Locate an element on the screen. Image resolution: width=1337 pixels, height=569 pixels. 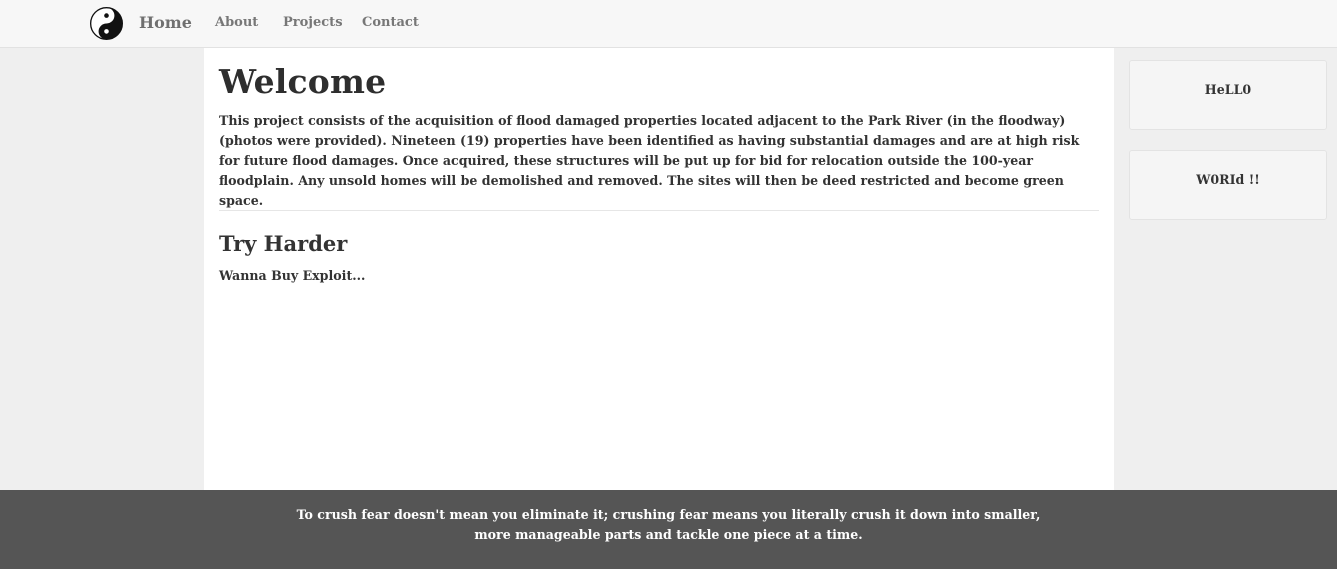
yin-yang-icon is located at coordinates (106, 23).